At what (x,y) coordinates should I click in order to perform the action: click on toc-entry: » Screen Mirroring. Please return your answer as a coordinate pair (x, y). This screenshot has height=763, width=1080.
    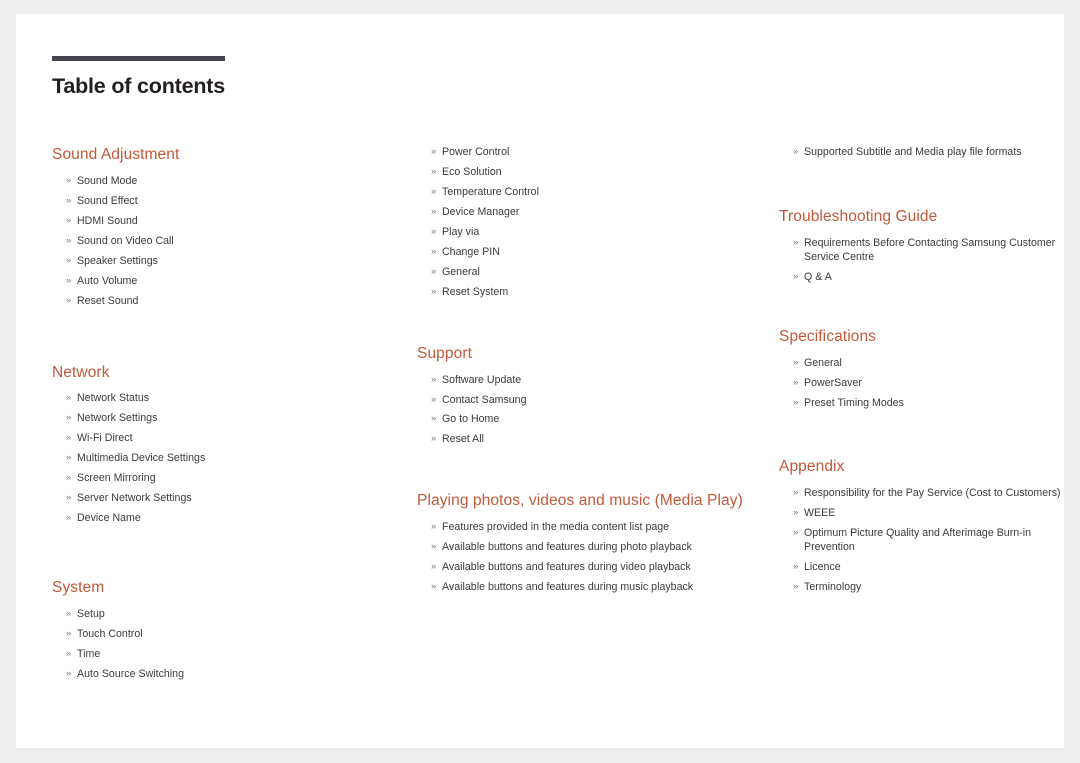
    Looking at the image, I should click on (217, 478).